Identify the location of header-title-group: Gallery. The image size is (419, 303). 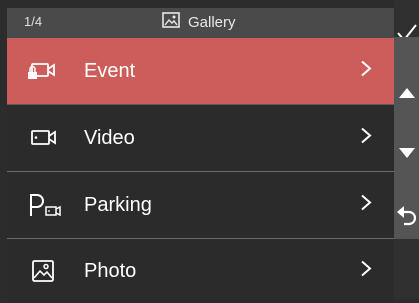
(199, 22).